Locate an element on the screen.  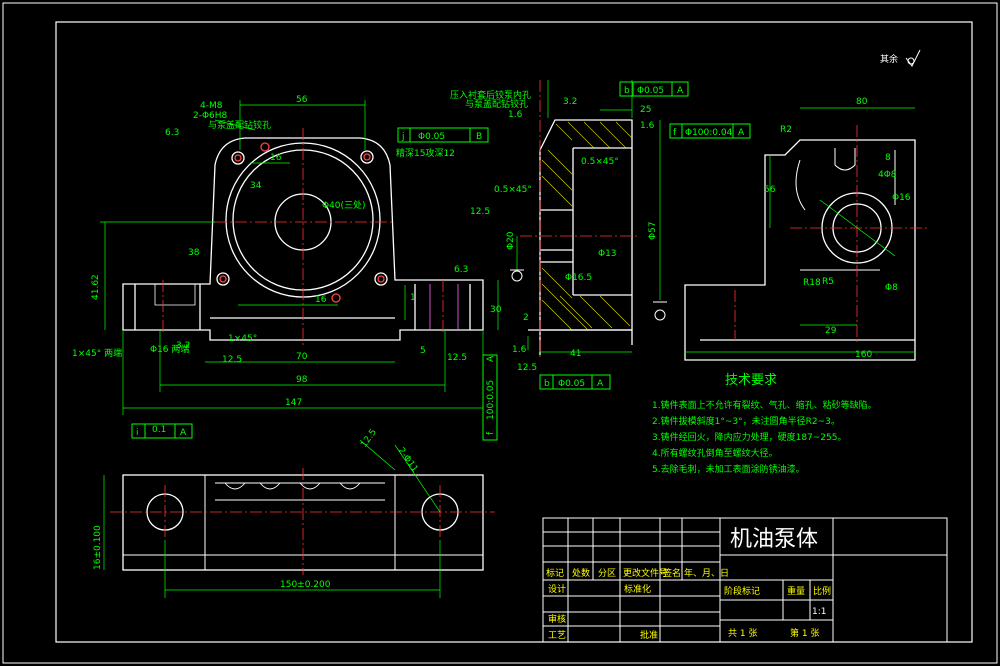
svg-text: 处数 is located at coordinates (581, 573).